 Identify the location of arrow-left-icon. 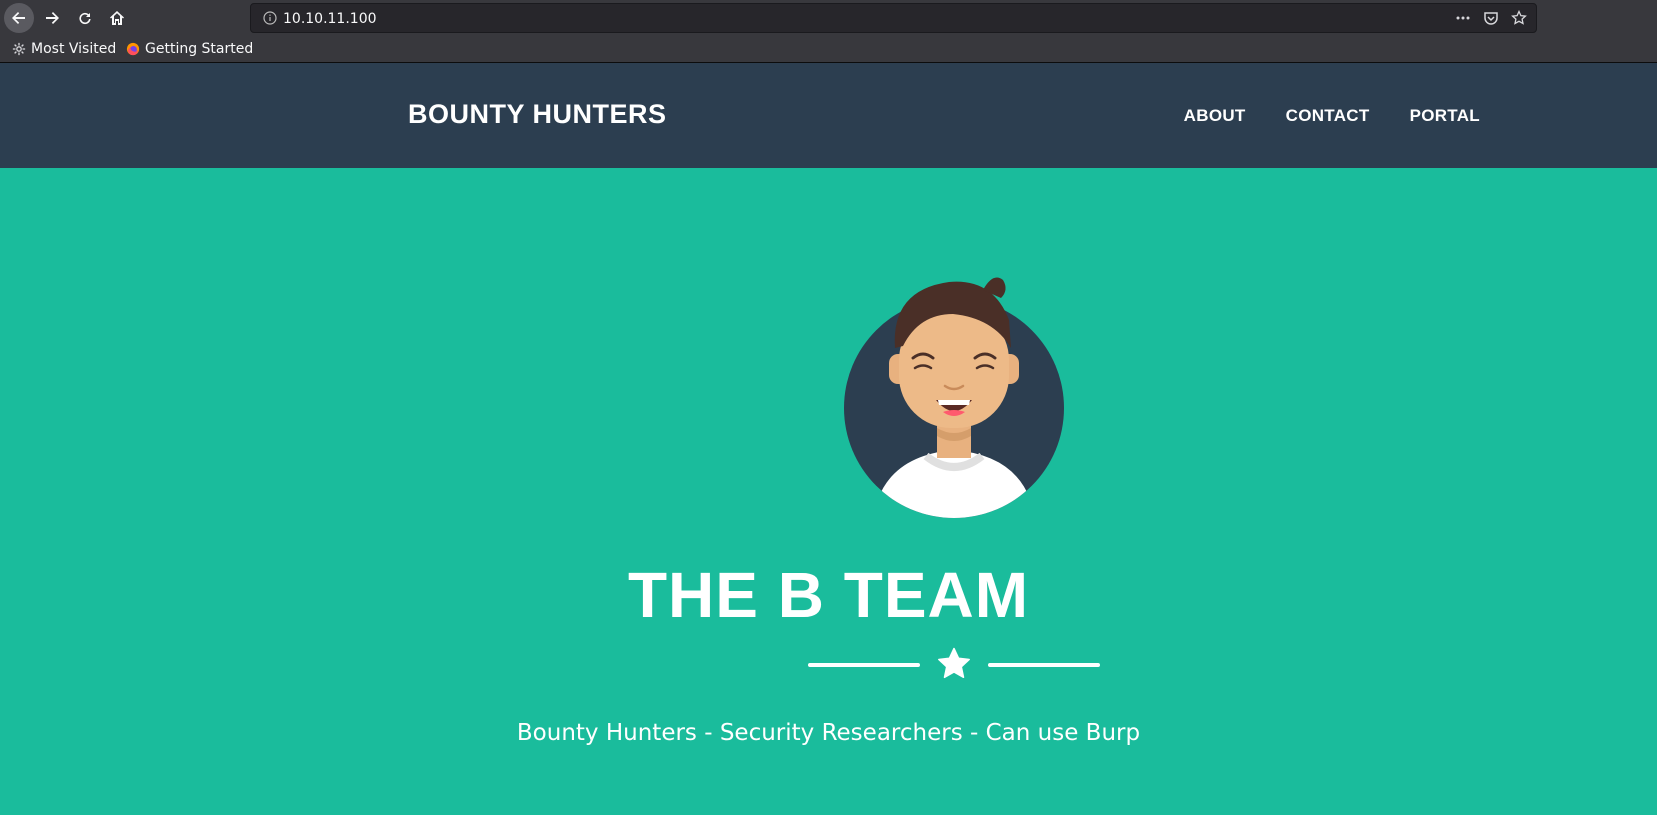
(18, 18).